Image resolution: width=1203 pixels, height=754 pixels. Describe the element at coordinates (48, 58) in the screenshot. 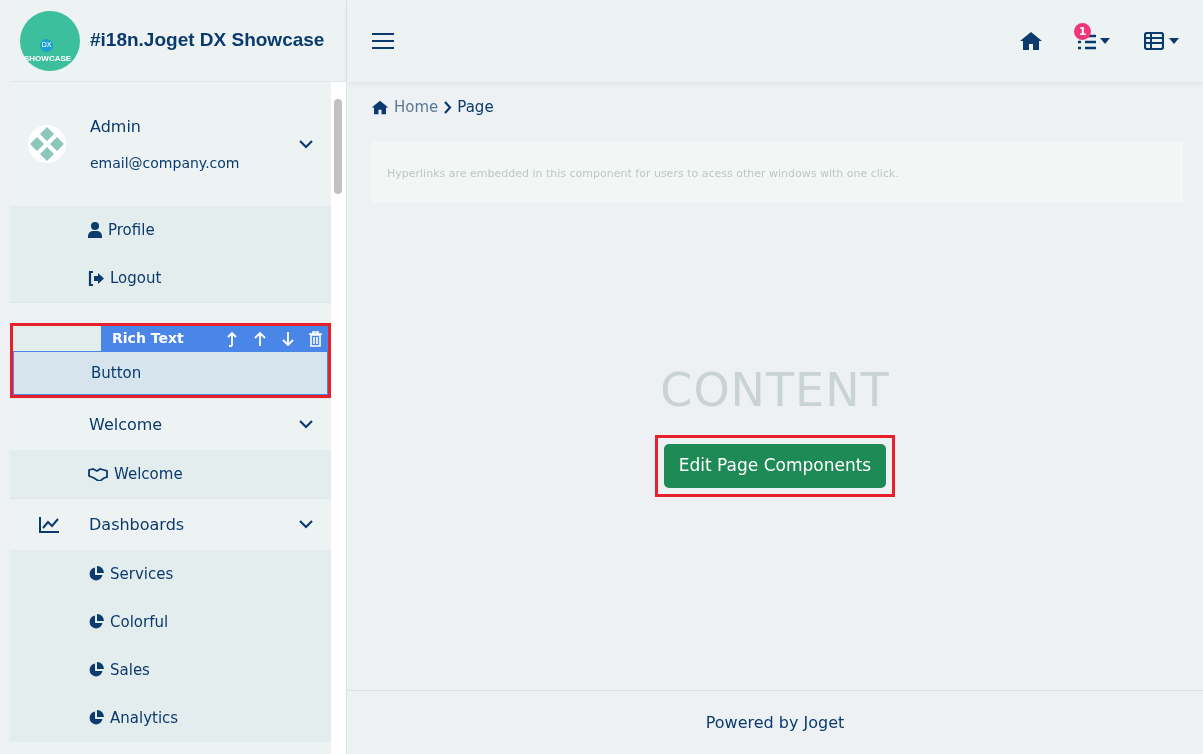

I see `logo-caption: SHOWCASE` at that location.